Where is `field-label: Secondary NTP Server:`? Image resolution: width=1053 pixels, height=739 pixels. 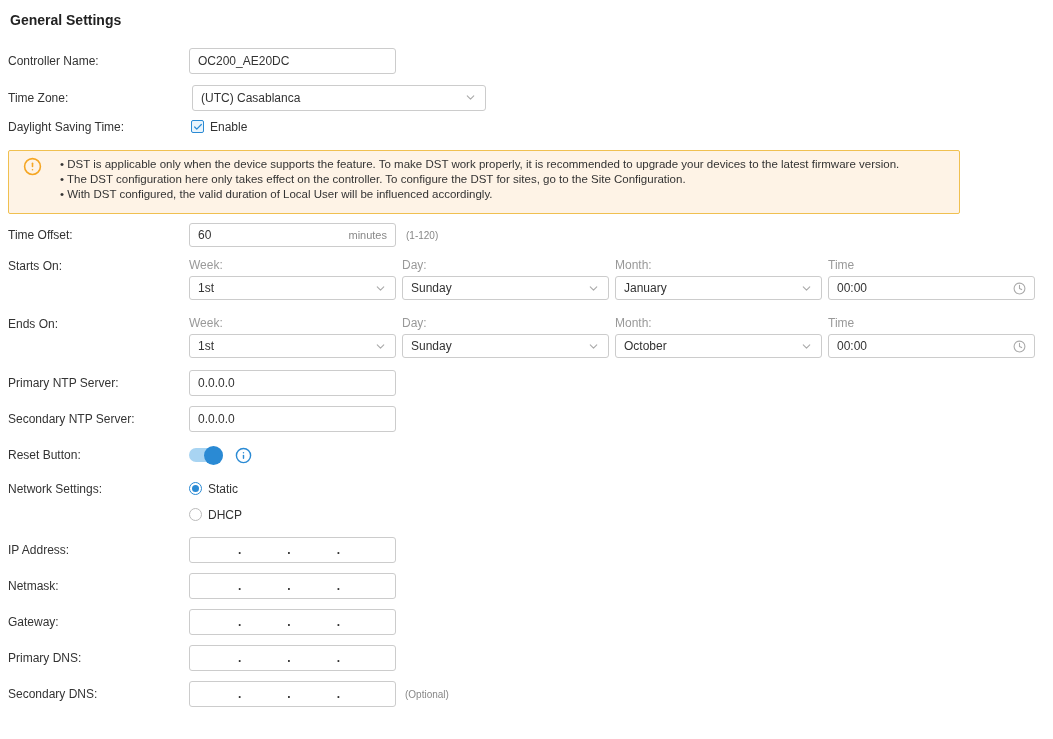
field-label: Secondary NTP Server: is located at coordinates (72, 419).